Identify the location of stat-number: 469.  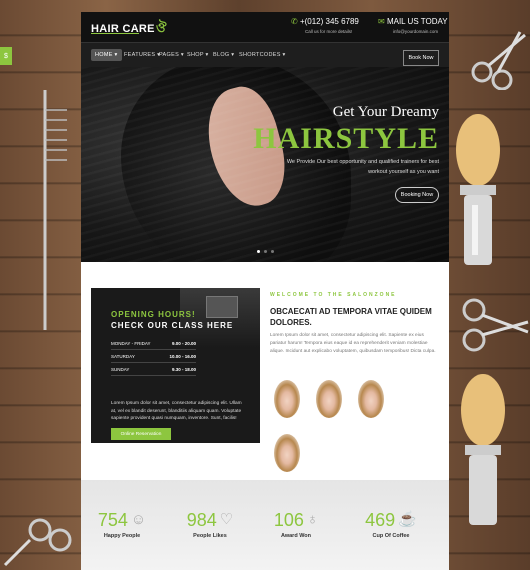
(380, 520).